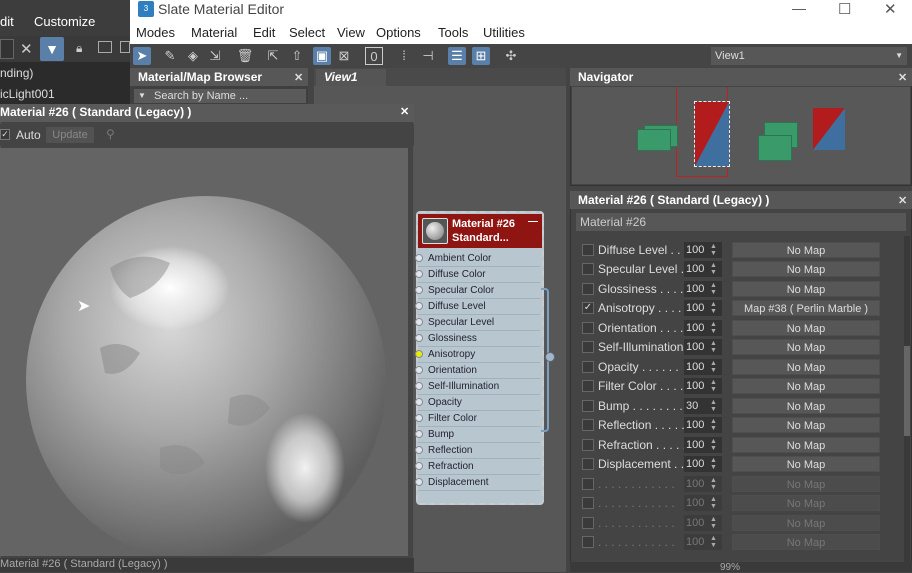 The width and height of the screenshot is (912, 573). Describe the element at coordinates (155, 32) in the screenshot. I see `menu-modes: Modes` at that location.